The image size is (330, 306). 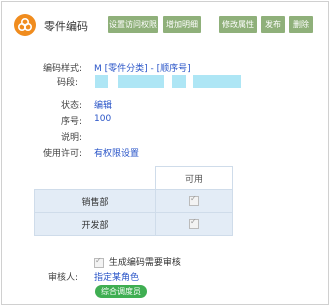 I want to click on license-value-link: 有权限设置, so click(x=116, y=152).